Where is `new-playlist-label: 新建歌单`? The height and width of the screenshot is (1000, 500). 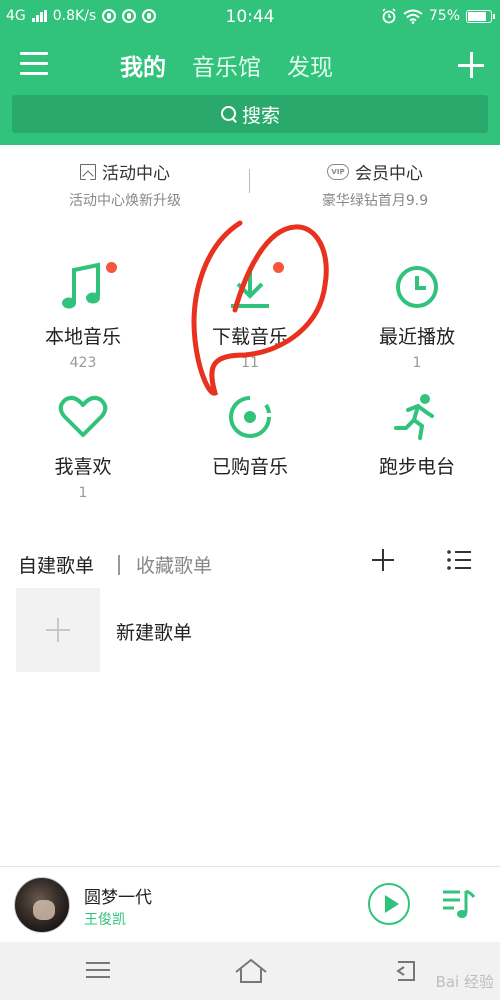 new-playlist-label: 新建歌单 is located at coordinates (154, 633).